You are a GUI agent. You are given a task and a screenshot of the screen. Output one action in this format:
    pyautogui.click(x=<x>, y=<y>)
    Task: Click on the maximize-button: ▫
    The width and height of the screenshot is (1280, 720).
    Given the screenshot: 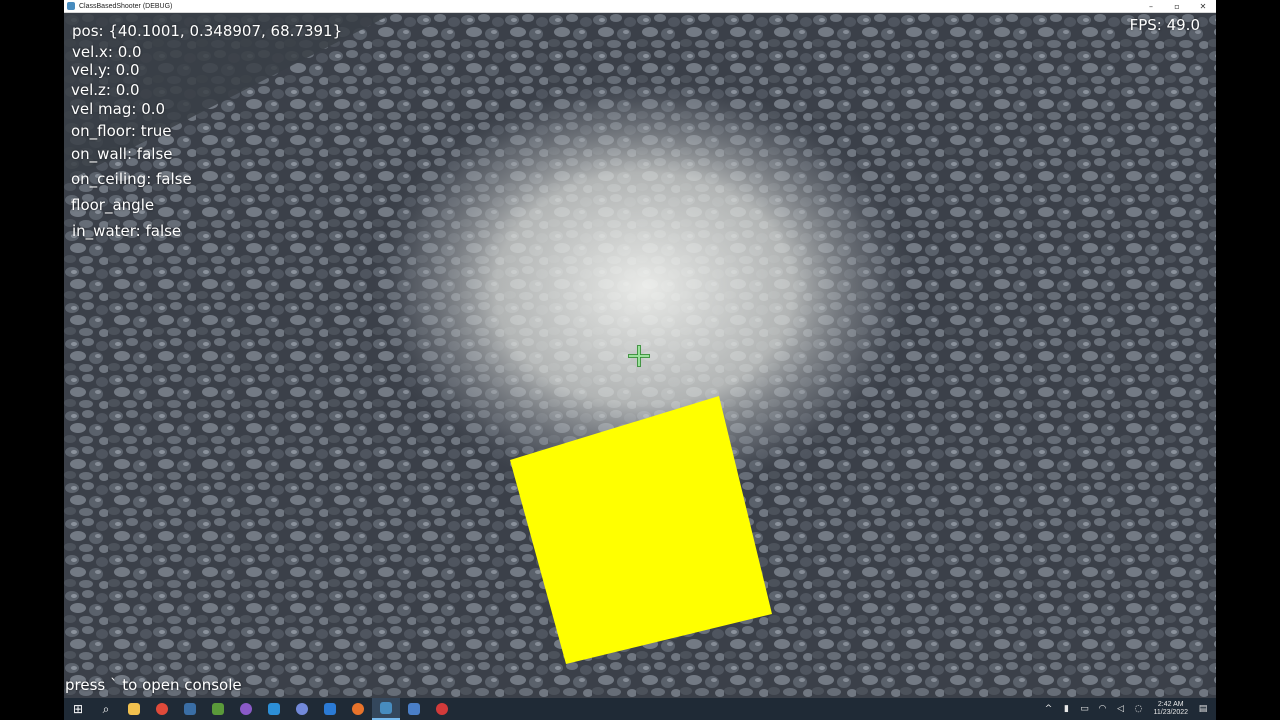 What is the action you would take?
    pyautogui.click(x=1177, y=6)
    